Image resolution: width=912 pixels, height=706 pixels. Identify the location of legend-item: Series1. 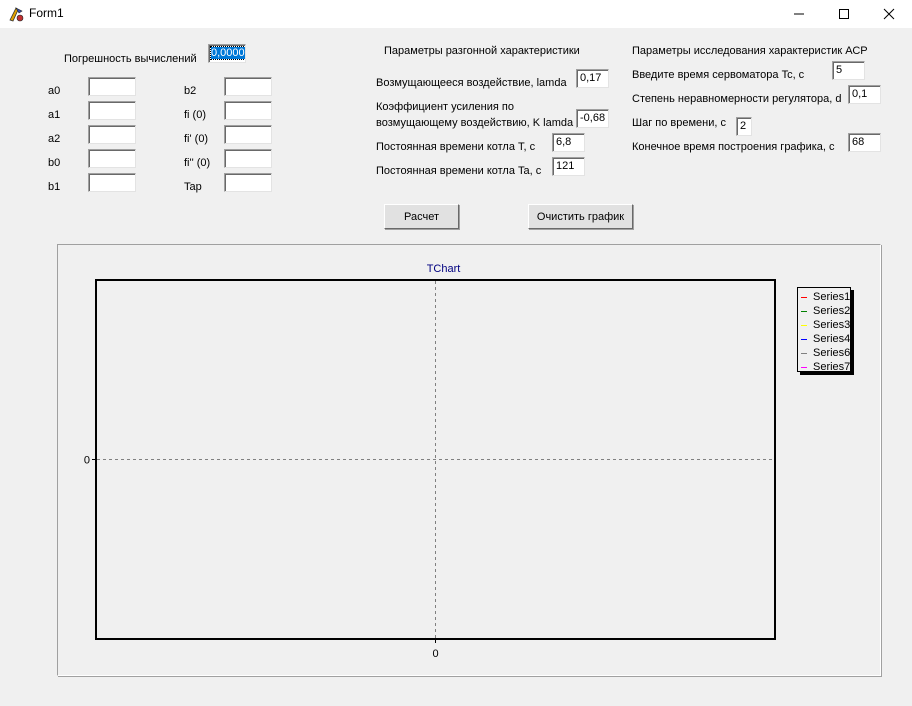
(825, 297).